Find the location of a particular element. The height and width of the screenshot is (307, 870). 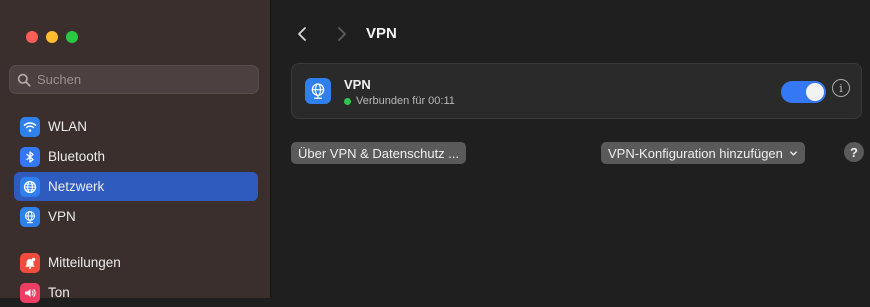

bluetooth-icon is located at coordinates (30, 156).